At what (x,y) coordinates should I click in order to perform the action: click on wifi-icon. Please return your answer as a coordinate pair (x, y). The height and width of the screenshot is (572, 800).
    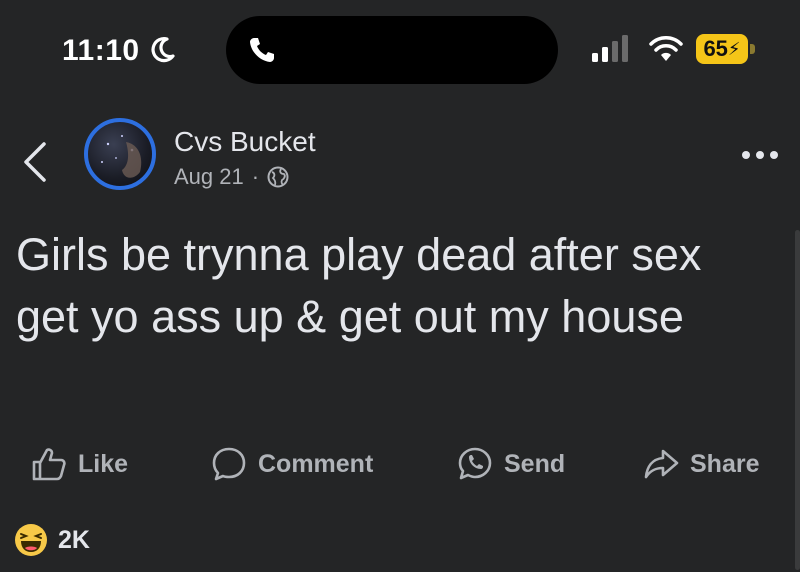
    Looking at the image, I should click on (666, 48).